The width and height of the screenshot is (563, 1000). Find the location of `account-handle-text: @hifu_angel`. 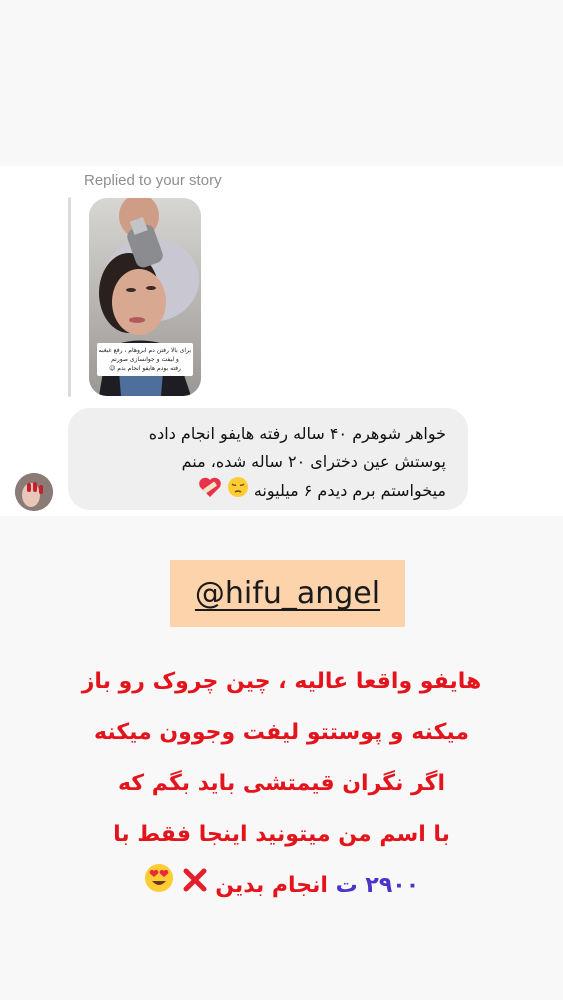

account-handle-text: @hifu_angel is located at coordinates (287, 593).